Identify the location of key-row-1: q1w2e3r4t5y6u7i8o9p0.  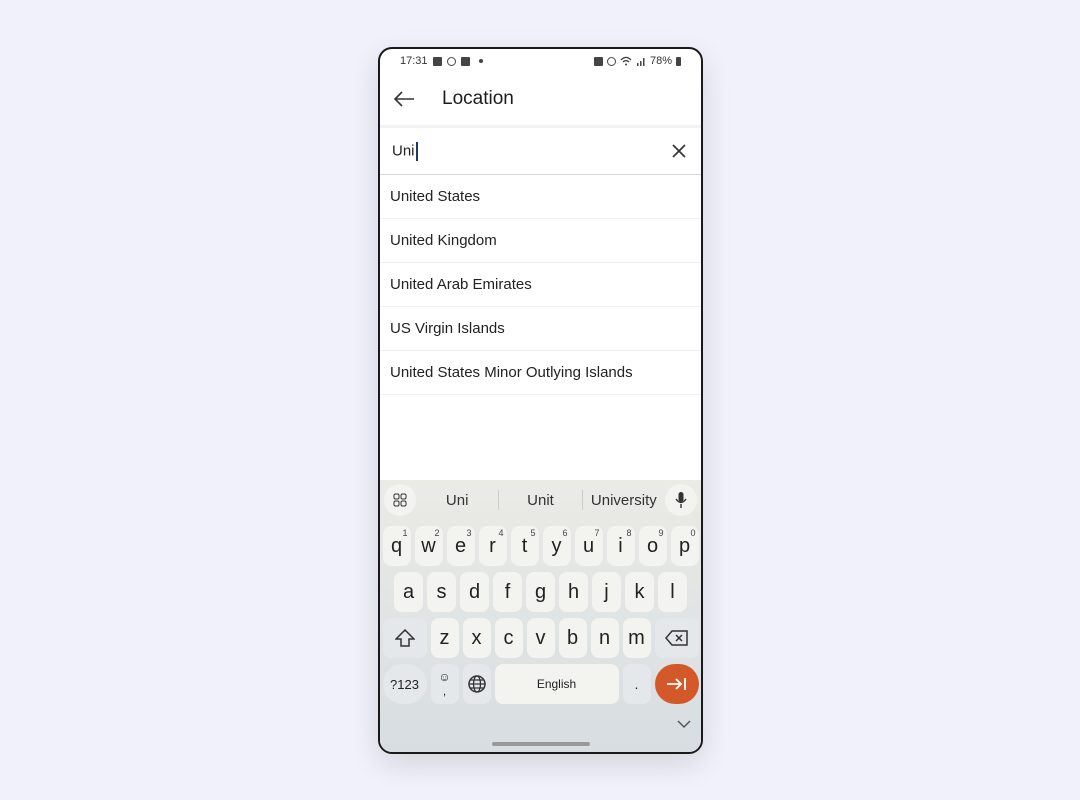
(540, 546).